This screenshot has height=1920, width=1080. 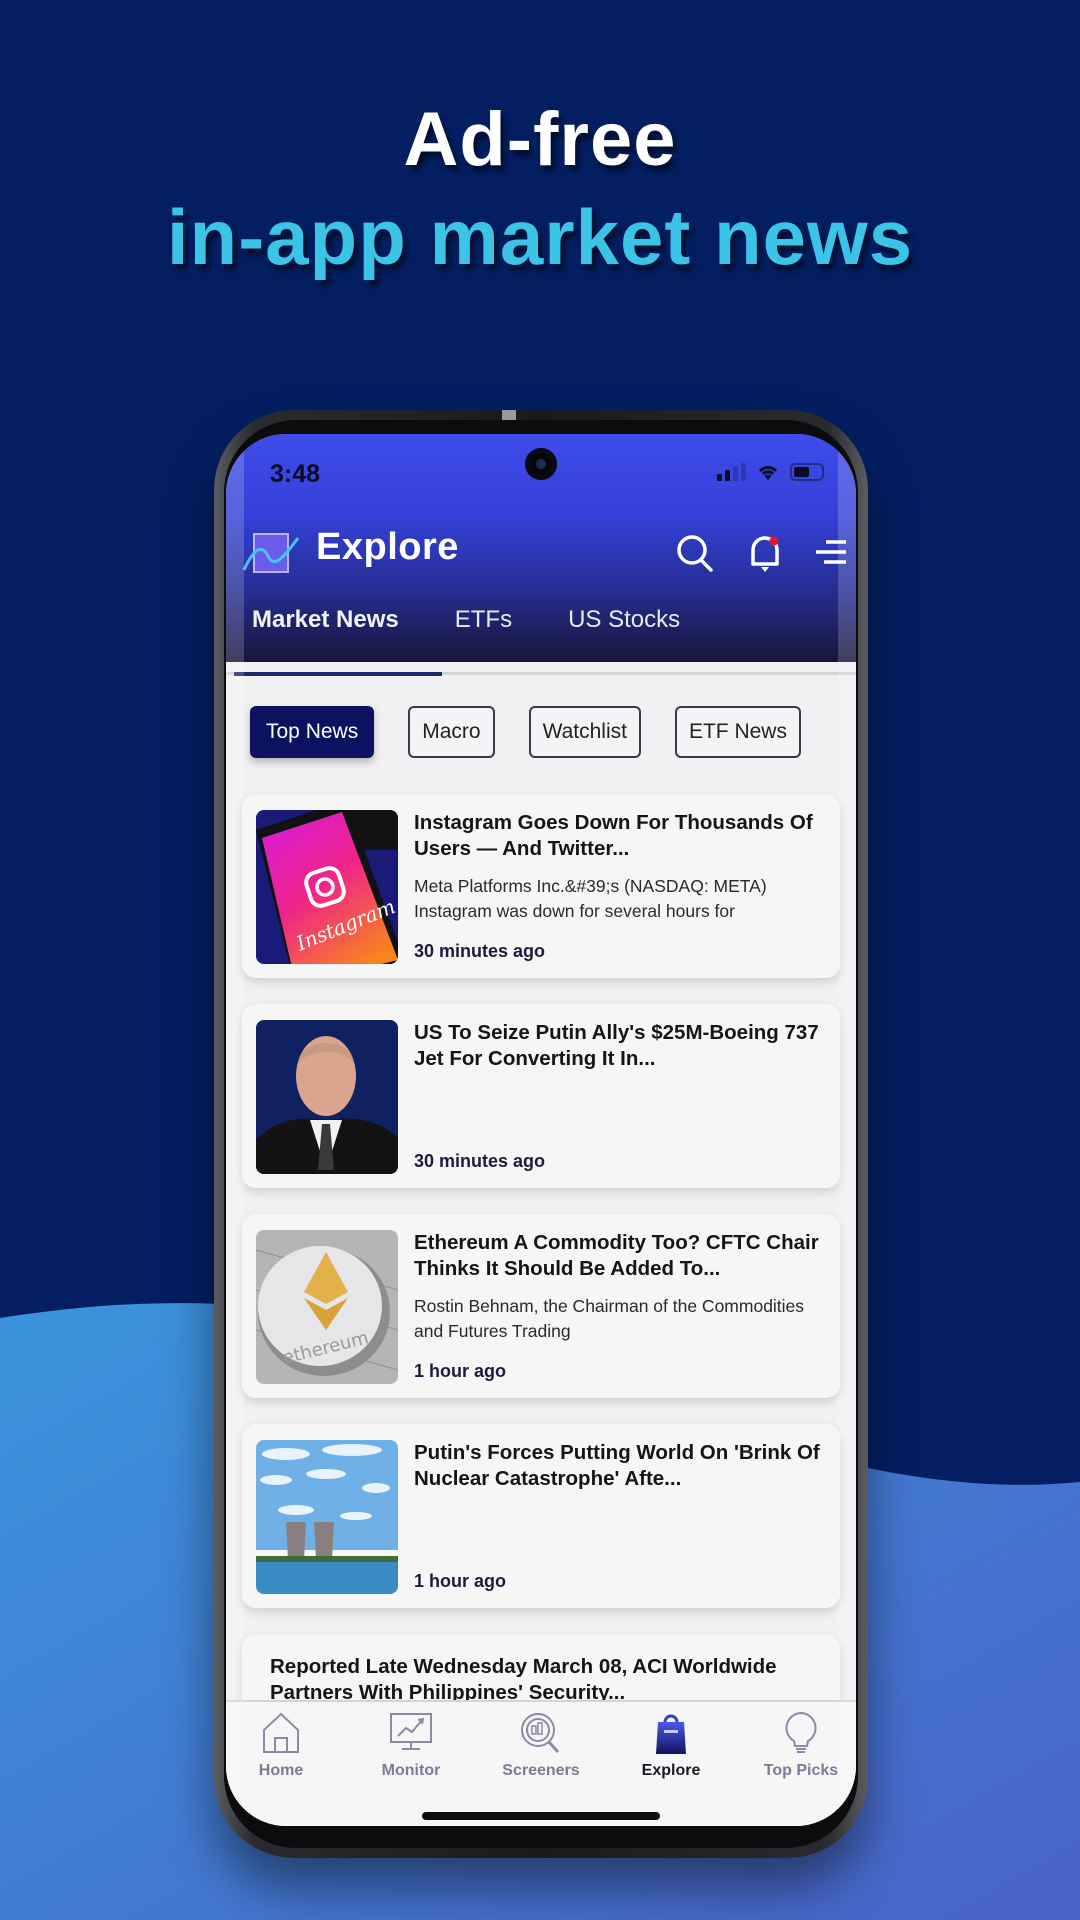 I want to click on front-camera, so click(x=541, y=464).